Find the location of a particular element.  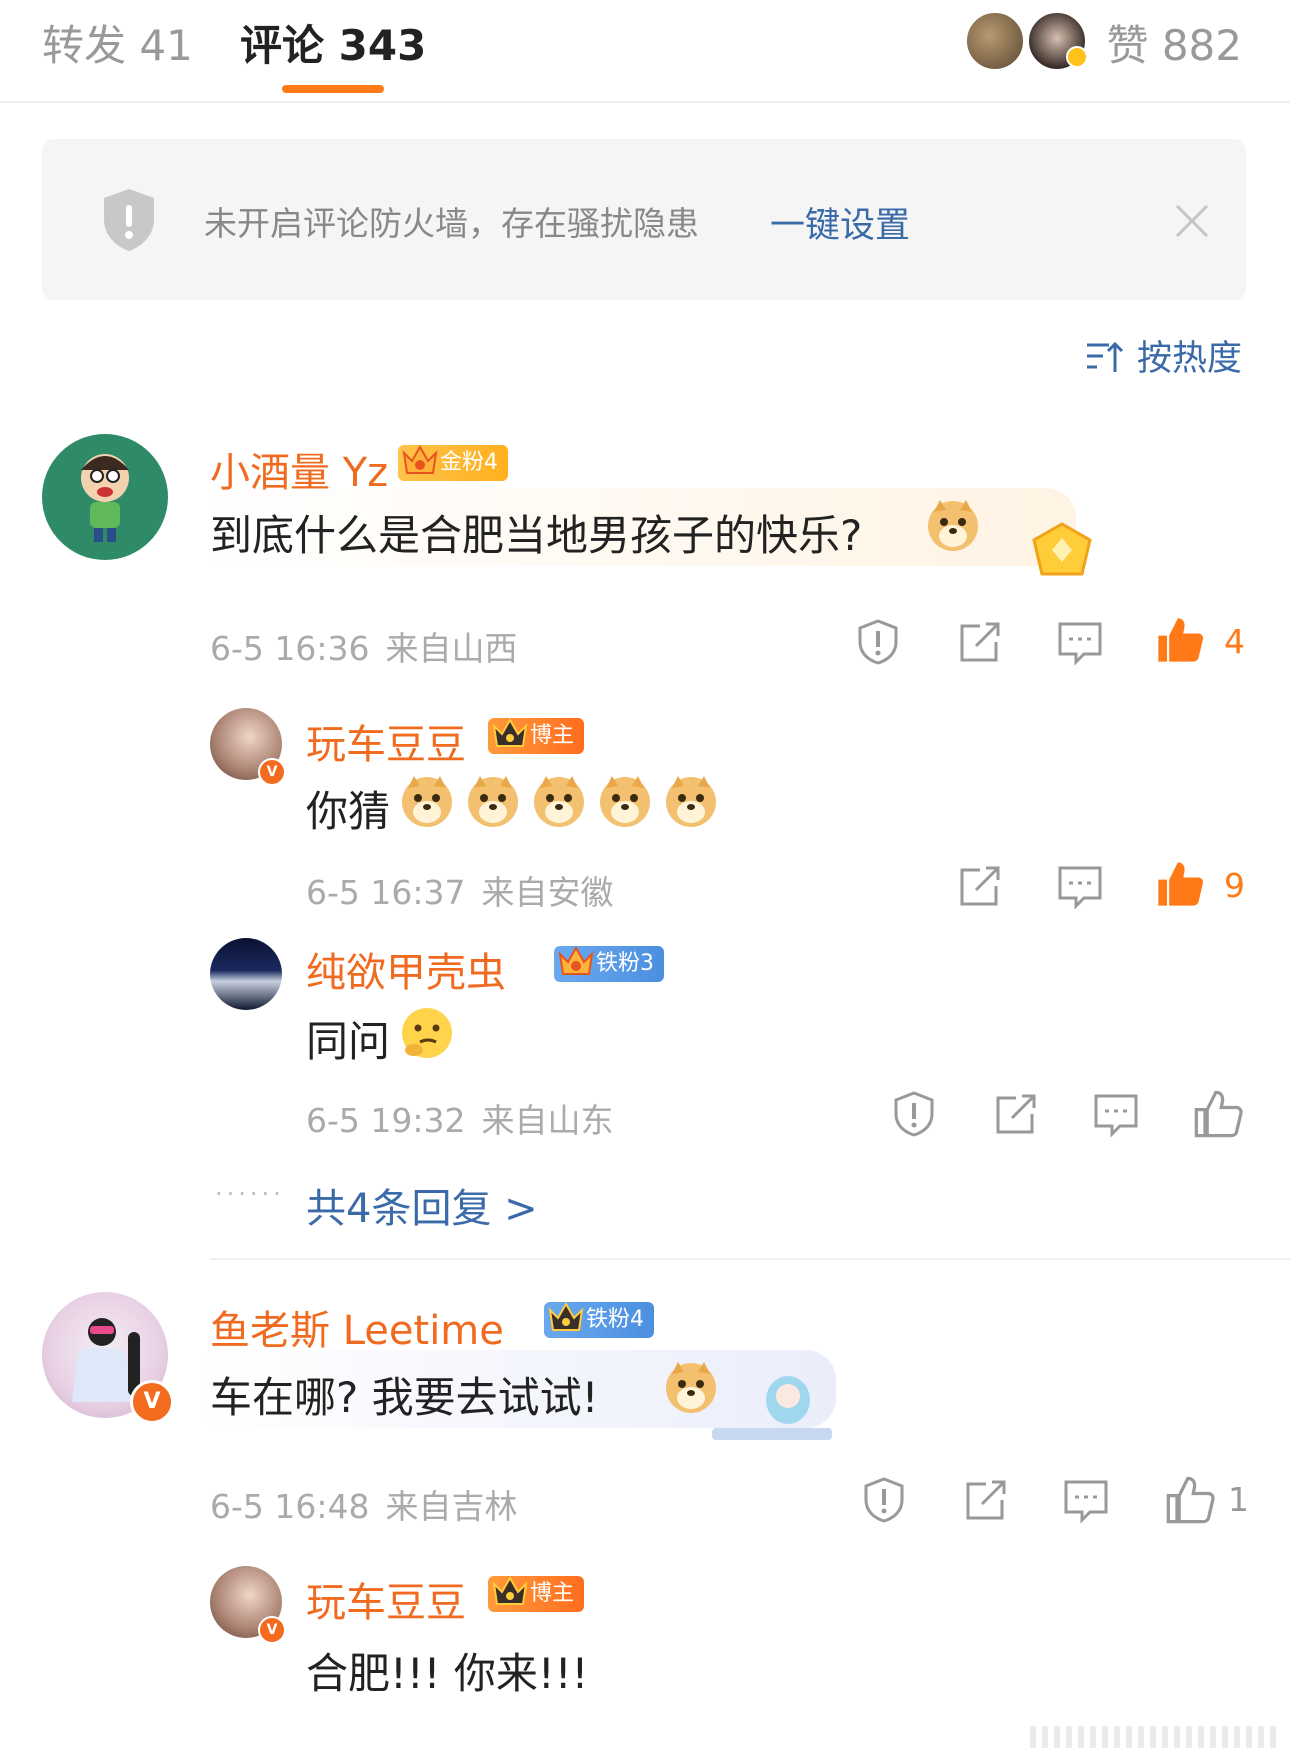

comment-meta: 6-5 16:36 来自山西 is located at coordinates (364, 646).